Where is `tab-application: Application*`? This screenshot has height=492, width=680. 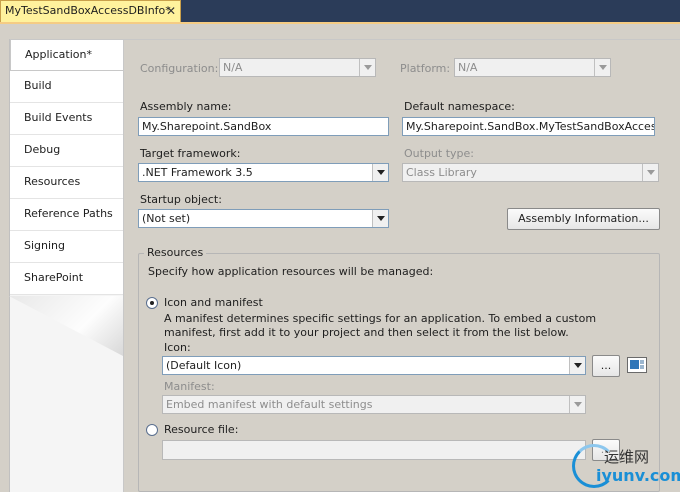
tab-application: Application* is located at coordinates (68, 55).